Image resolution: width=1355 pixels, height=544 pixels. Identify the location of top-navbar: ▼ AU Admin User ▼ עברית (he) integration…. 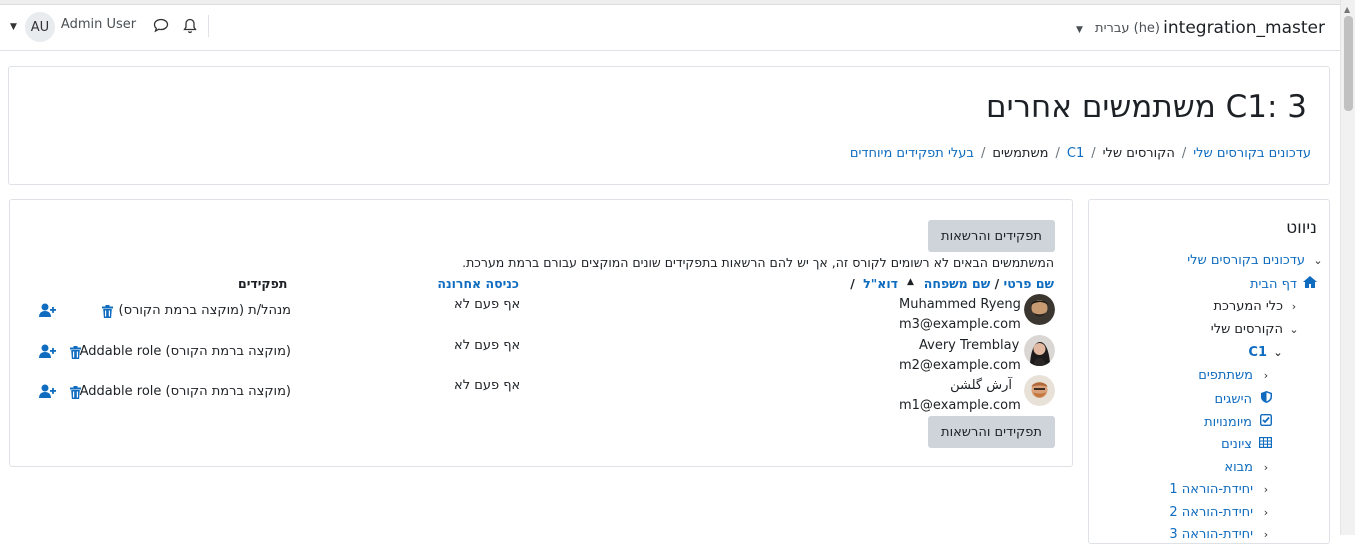
(670, 25).